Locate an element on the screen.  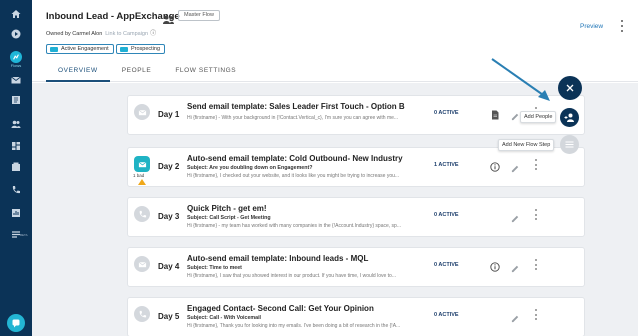
list-icon is located at coordinates (569, 144).